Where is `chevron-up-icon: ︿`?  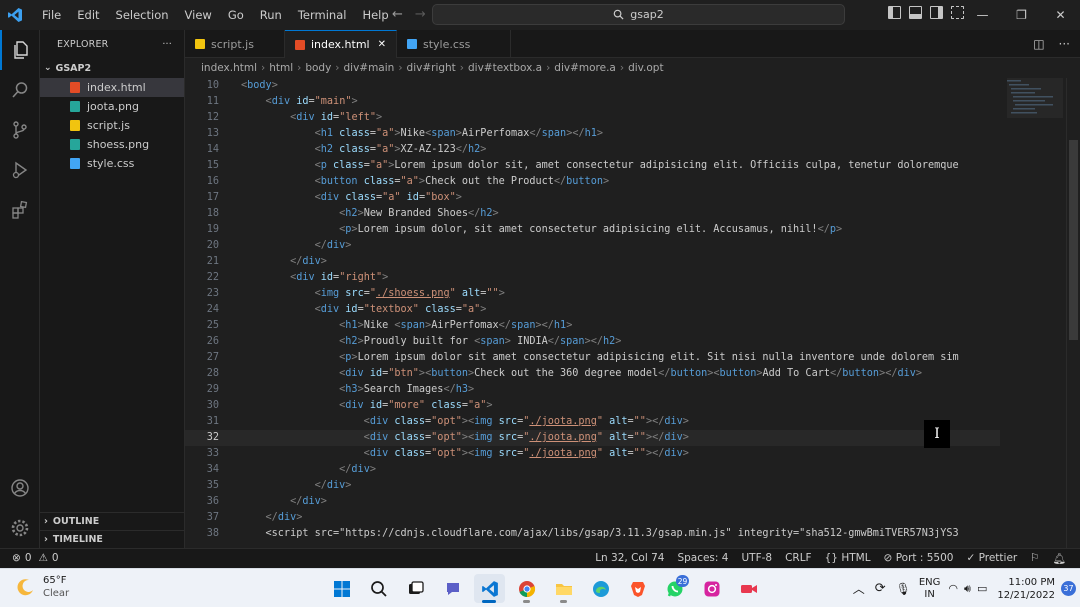
chevron-up-icon: ︿ is located at coordinates (859, 588).